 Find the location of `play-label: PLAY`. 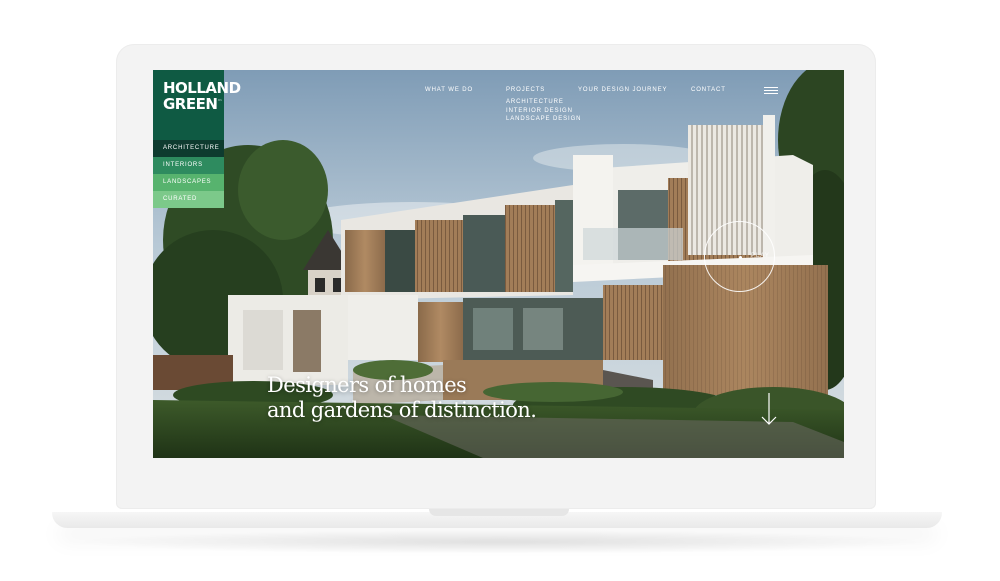

play-label: PLAY is located at coordinates (760, 256).